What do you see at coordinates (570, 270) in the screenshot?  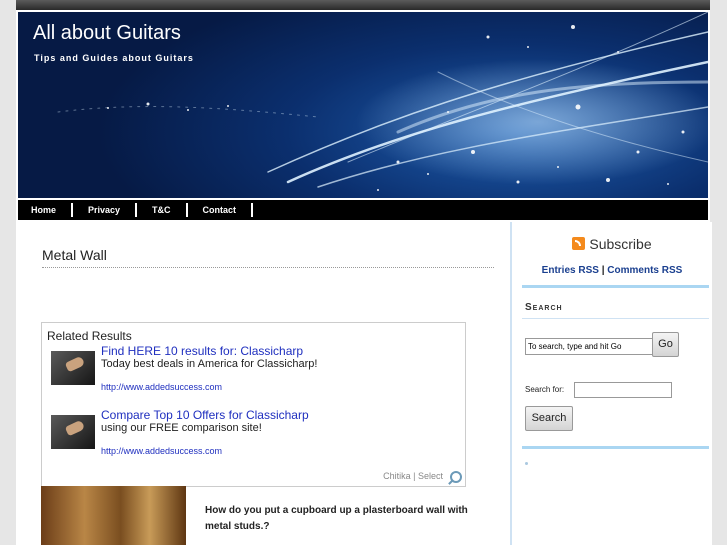 I see `entries-rss-link: Entries RSS` at bounding box center [570, 270].